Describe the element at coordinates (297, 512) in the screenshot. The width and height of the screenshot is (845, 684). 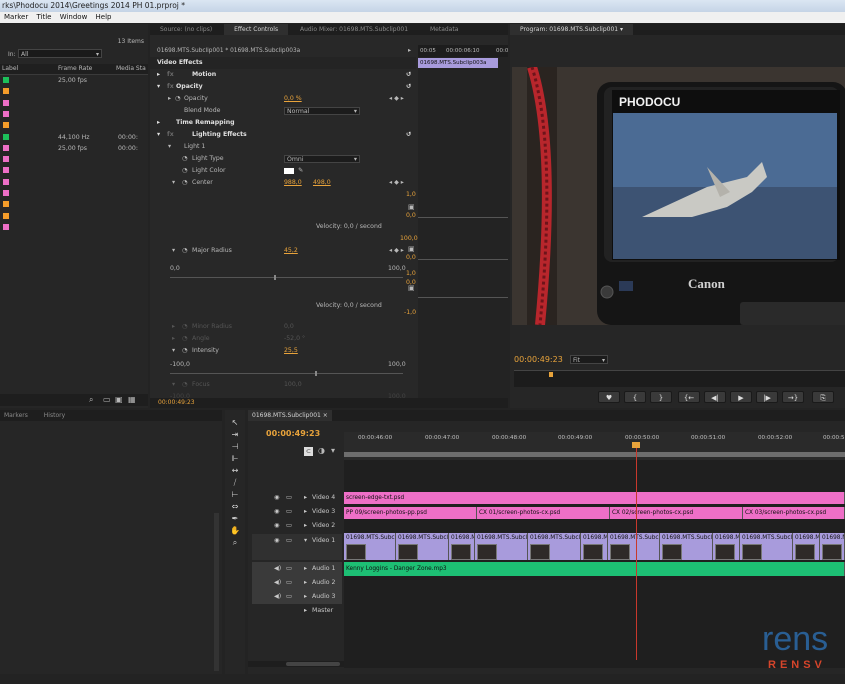
I see `track-header: ◉ ▭ ▸ Video 3` at that location.